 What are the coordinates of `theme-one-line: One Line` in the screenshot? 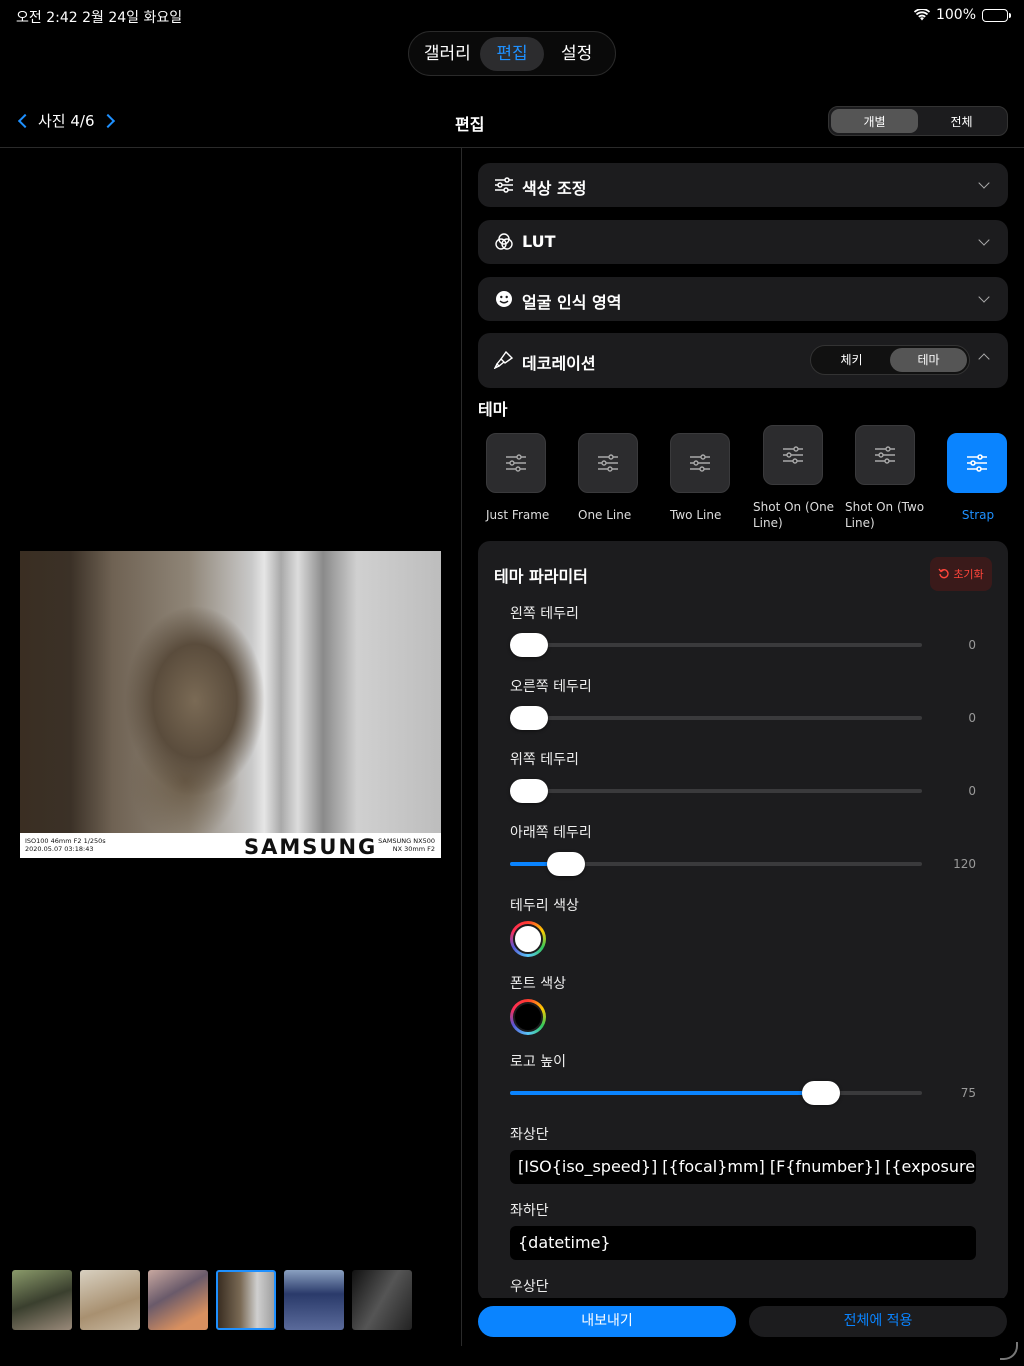 It's located at (621, 478).